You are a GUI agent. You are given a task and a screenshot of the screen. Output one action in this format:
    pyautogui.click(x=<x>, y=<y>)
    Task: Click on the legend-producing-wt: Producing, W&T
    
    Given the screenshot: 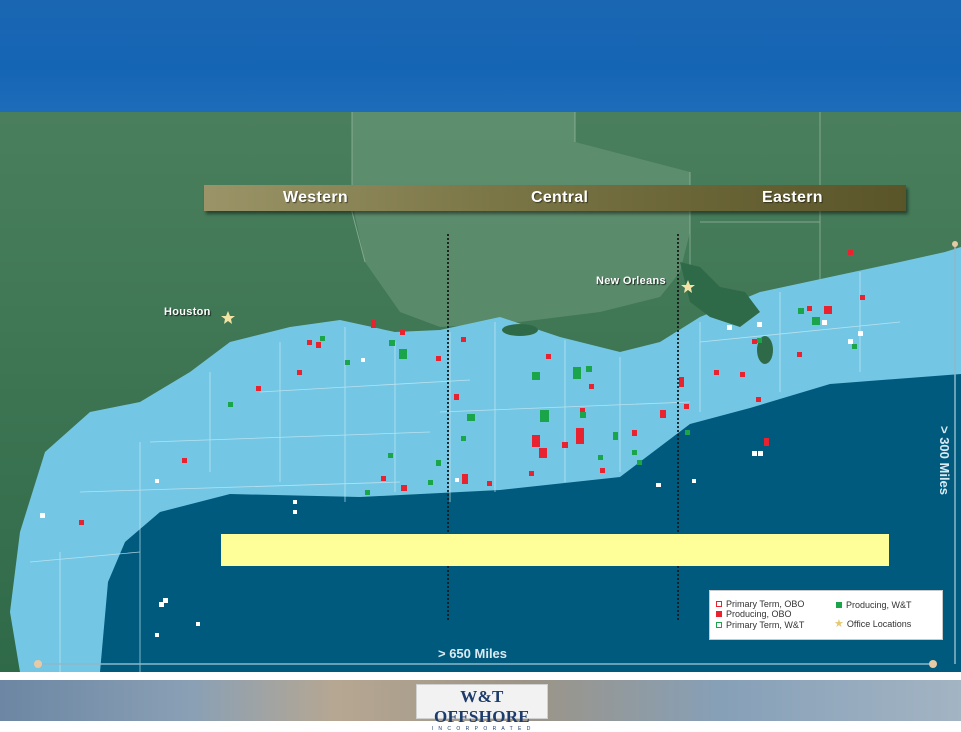 What is the action you would take?
    pyautogui.click(x=874, y=605)
    